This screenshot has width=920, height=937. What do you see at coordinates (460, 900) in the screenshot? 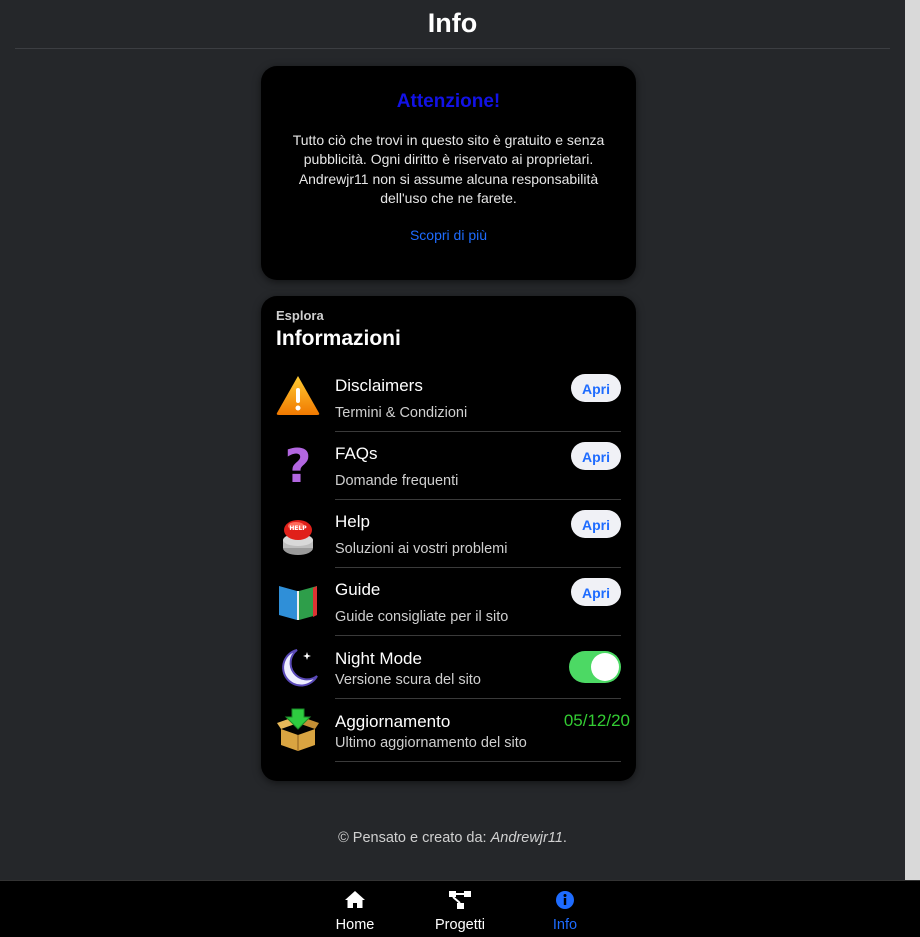
I see `sitemap-icon` at bounding box center [460, 900].